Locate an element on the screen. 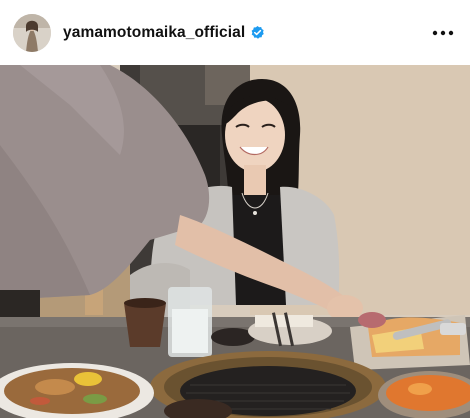 The image size is (470, 418). avatar-image is located at coordinates (32, 32).